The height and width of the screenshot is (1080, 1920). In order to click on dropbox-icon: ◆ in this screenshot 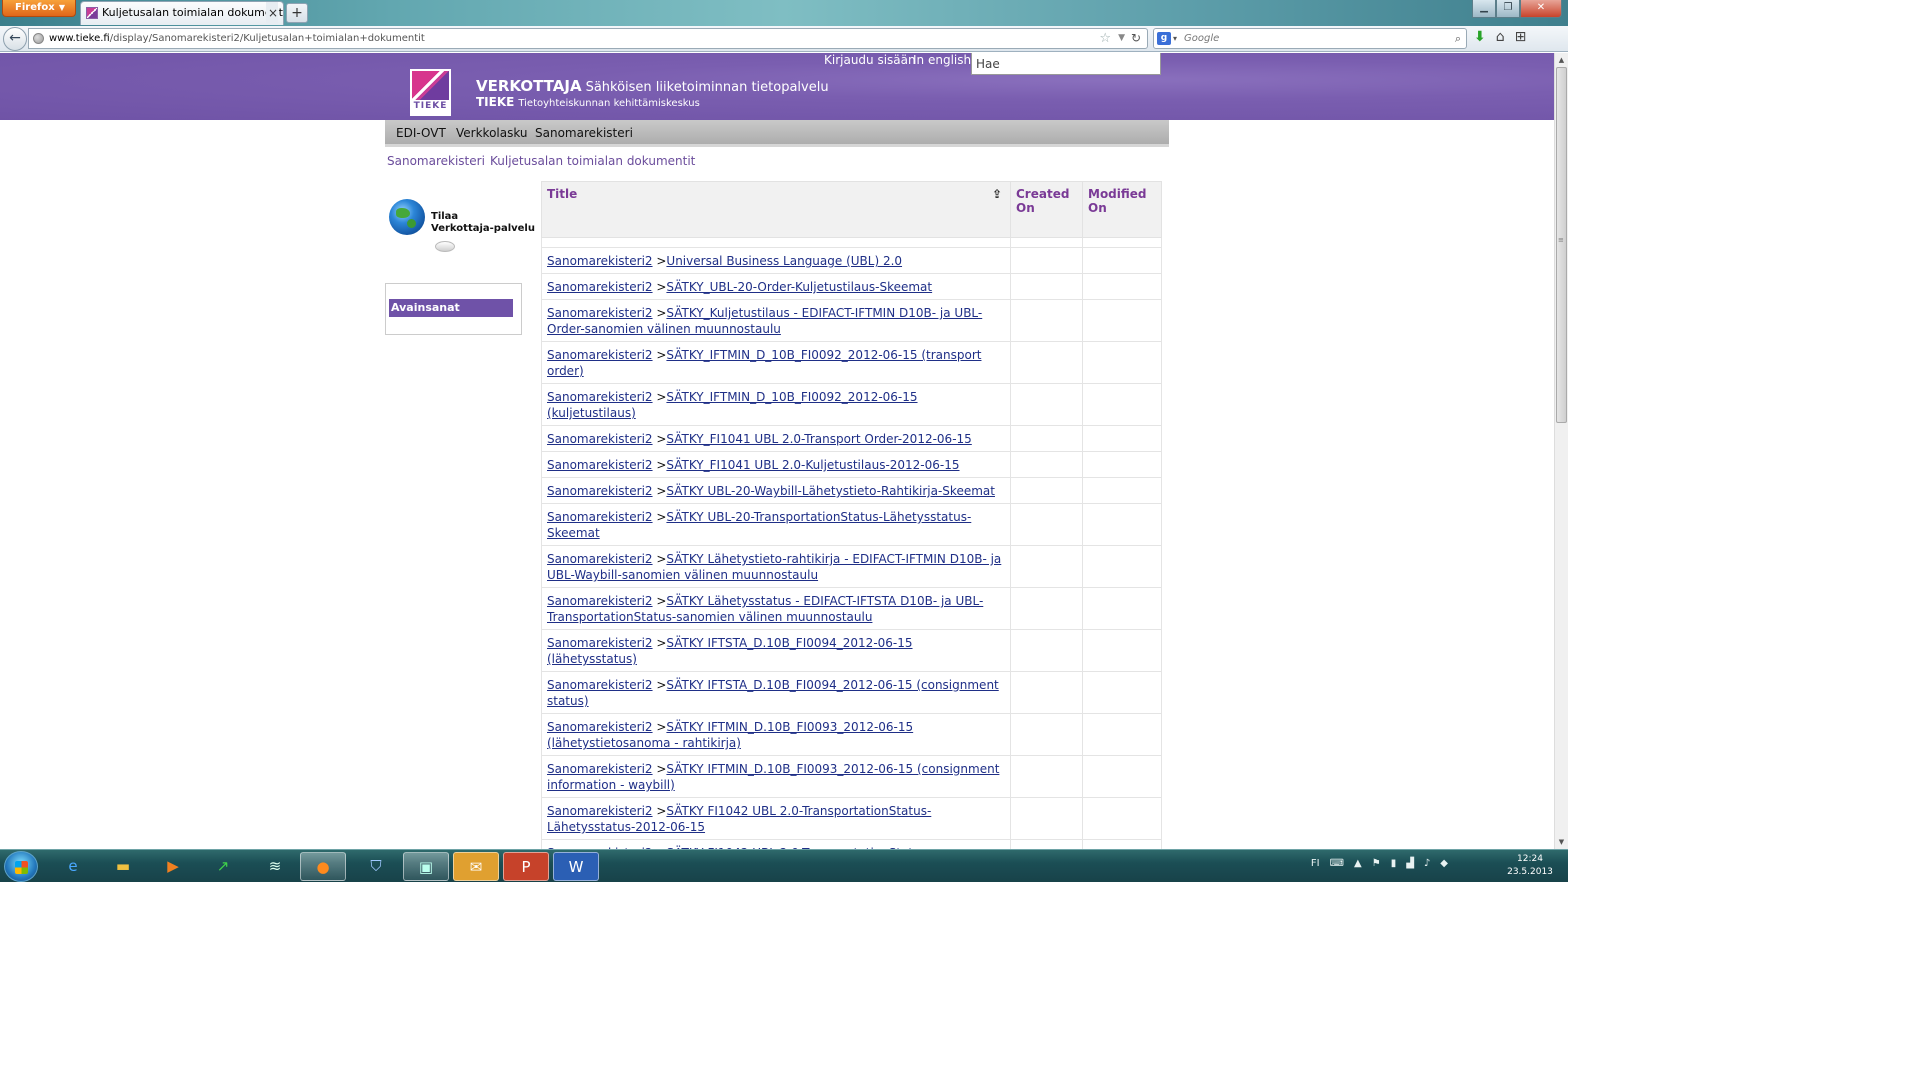, I will do `click(1444, 863)`.